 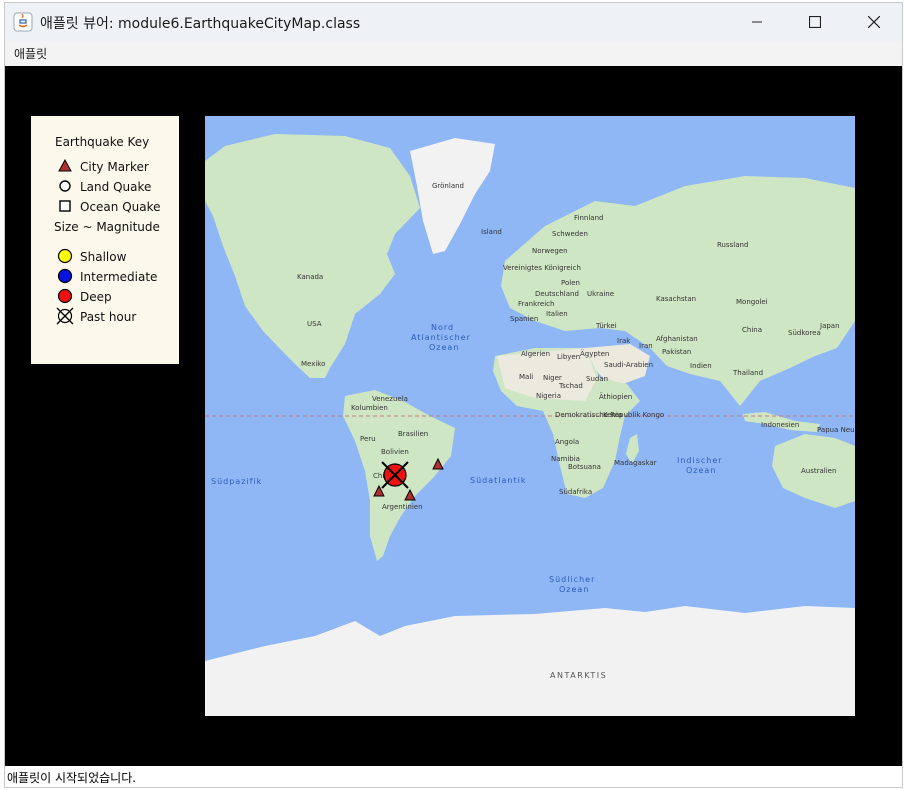 What do you see at coordinates (107, 227) in the screenshot?
I see `legend-size-magnitude: Size ~ Magnitude` at bounding box center [107, 227].